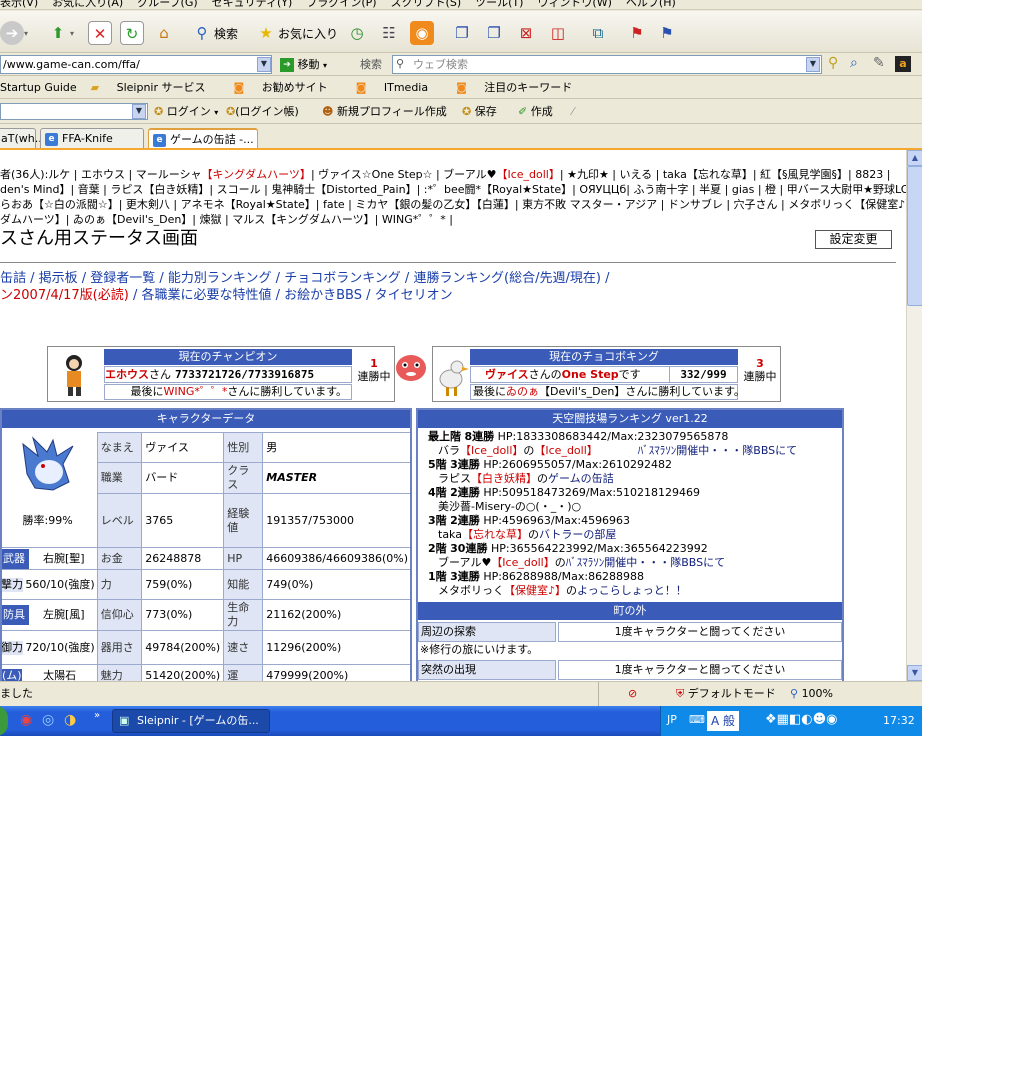  What do you see at coordinates (598, 33) in the screenshot?
I see `new-window-button: ⧉` at bounding box center [598, 33].